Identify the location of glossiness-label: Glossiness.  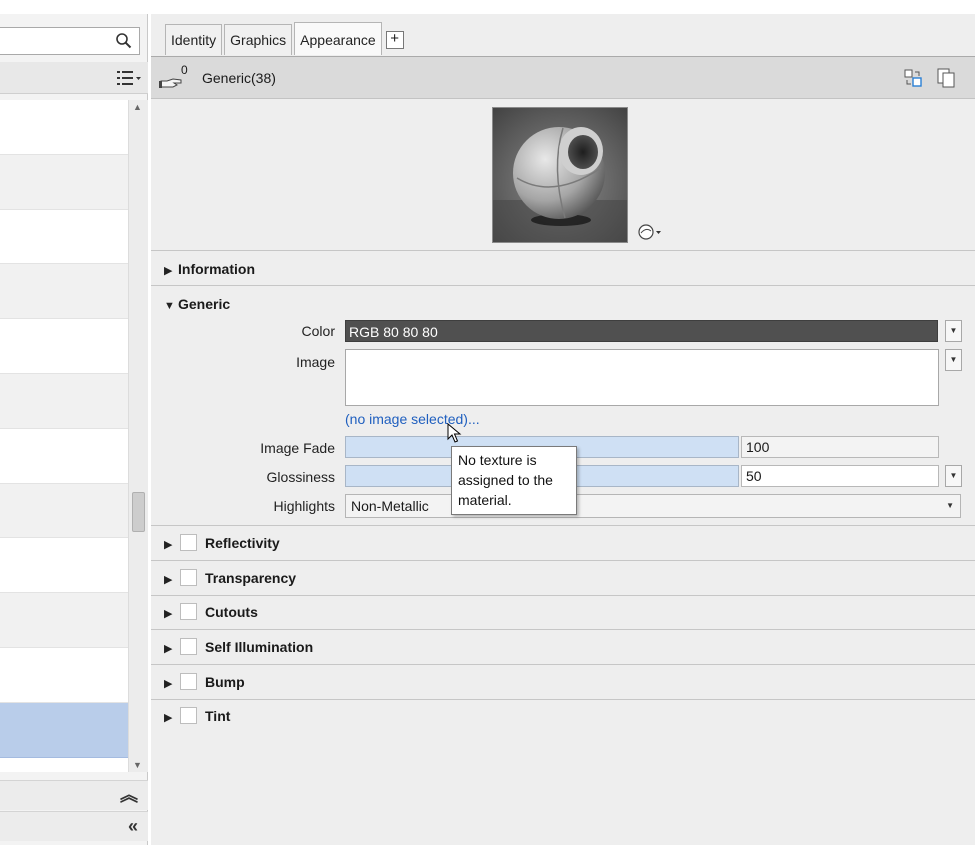
(300, 477).